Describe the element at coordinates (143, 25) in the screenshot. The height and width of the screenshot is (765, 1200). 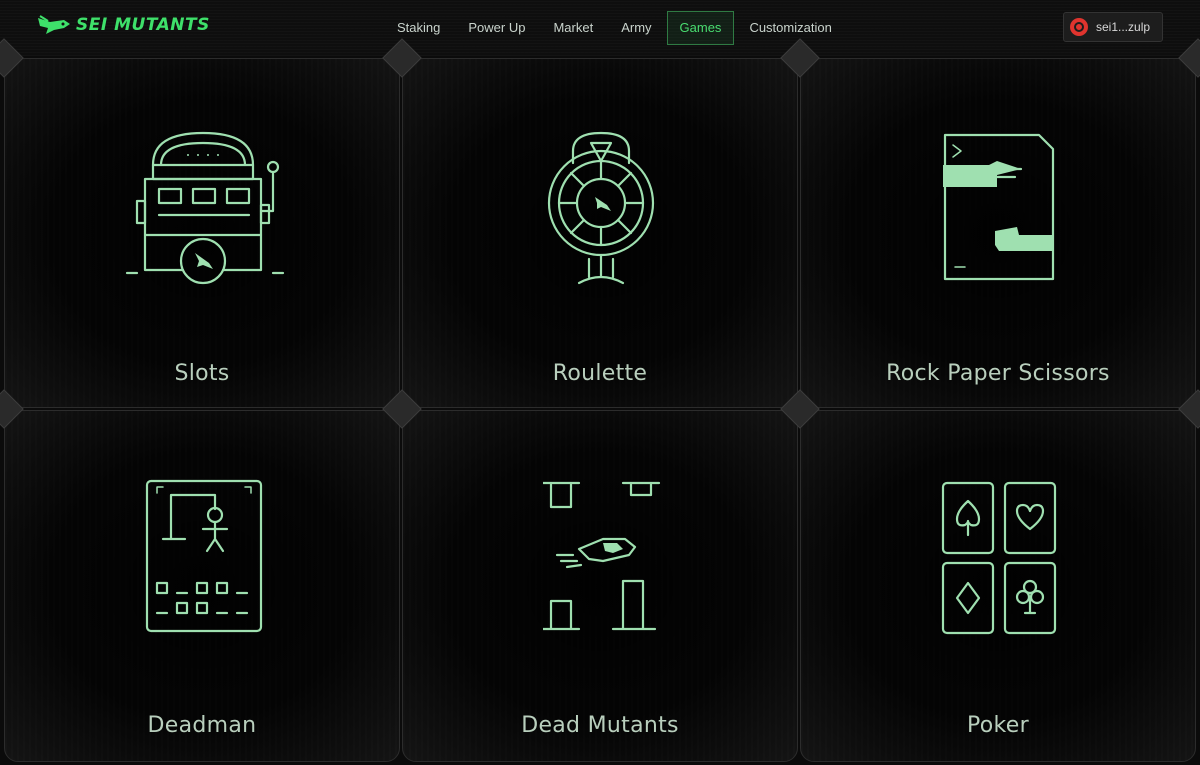
I see `brand-name: SEI MUTANTS` at that location.